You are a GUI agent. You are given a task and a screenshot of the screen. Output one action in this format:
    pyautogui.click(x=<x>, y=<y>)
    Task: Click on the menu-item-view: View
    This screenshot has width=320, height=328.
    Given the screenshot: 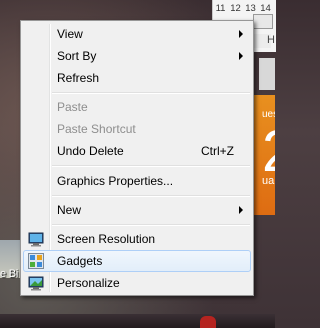 What is the action you would take?
    pyautogui.click(x=137, y=34)
    